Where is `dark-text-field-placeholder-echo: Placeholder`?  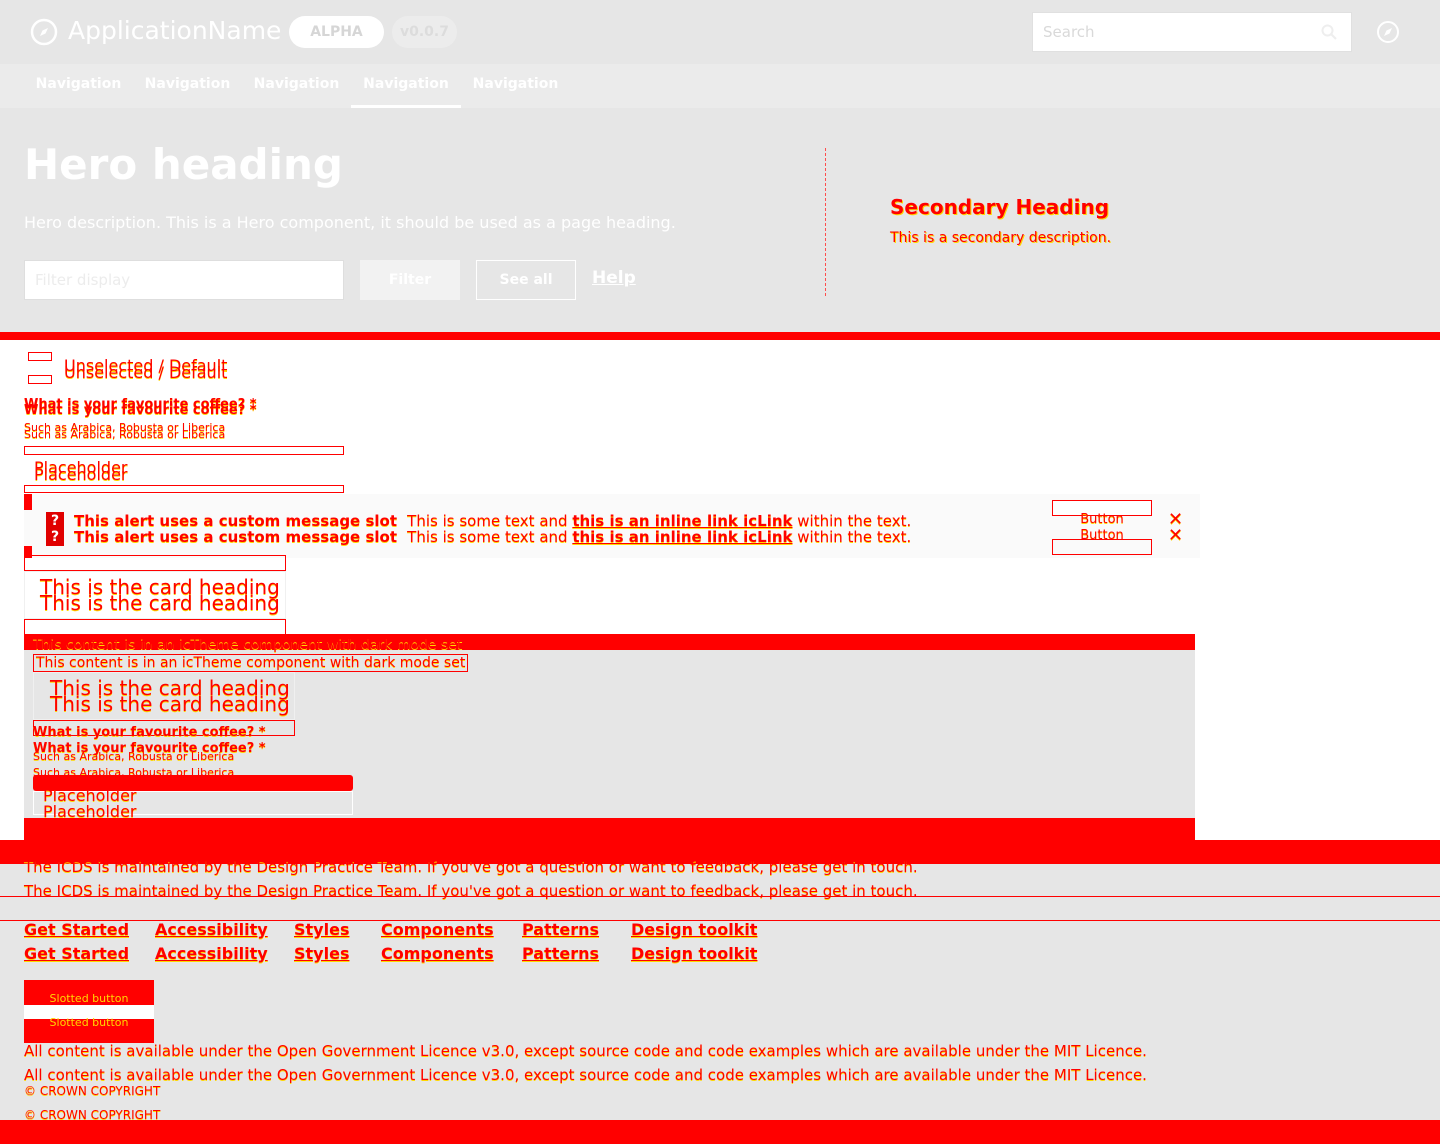
dark-text-field-placeholder-echo: Placeholder is located at coordinates (90, 811).